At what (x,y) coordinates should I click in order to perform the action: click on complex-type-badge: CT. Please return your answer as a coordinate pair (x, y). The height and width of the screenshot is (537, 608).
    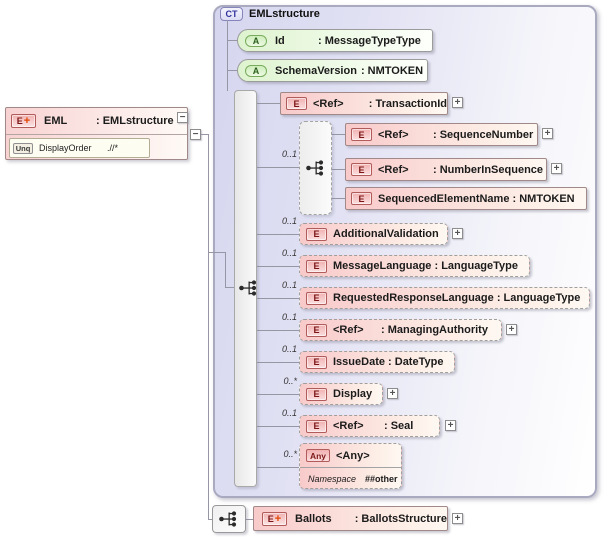
    Looking at the image, I should click on (231, 14).